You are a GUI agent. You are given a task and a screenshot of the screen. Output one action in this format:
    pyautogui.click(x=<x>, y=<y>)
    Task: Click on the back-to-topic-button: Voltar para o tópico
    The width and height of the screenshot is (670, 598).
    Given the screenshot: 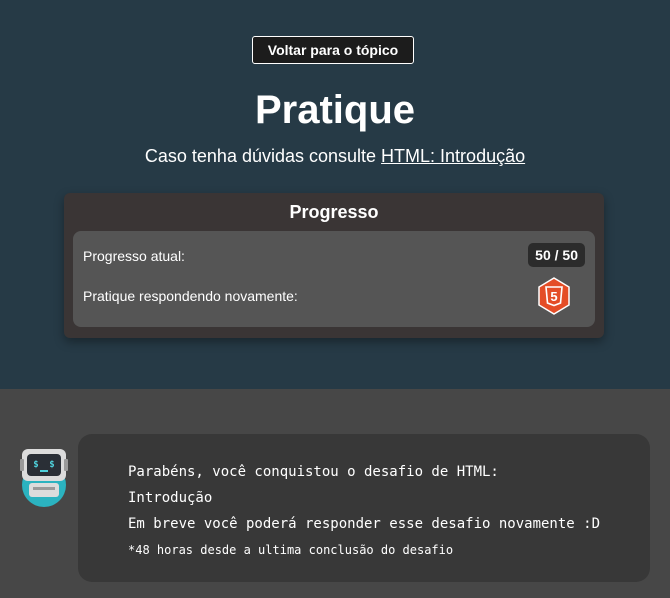 What is the action you would take?
    pyautogui.click(x=333, y=50)
    